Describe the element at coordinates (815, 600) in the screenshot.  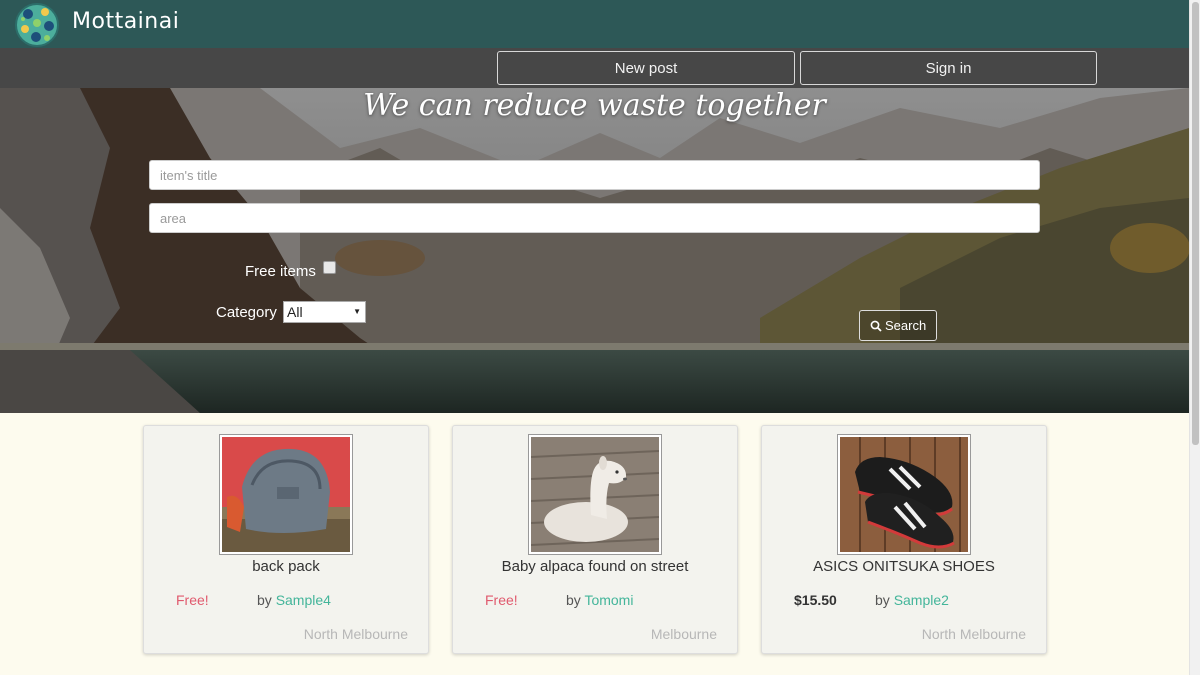
I see `item-price: $15.50` at that location.